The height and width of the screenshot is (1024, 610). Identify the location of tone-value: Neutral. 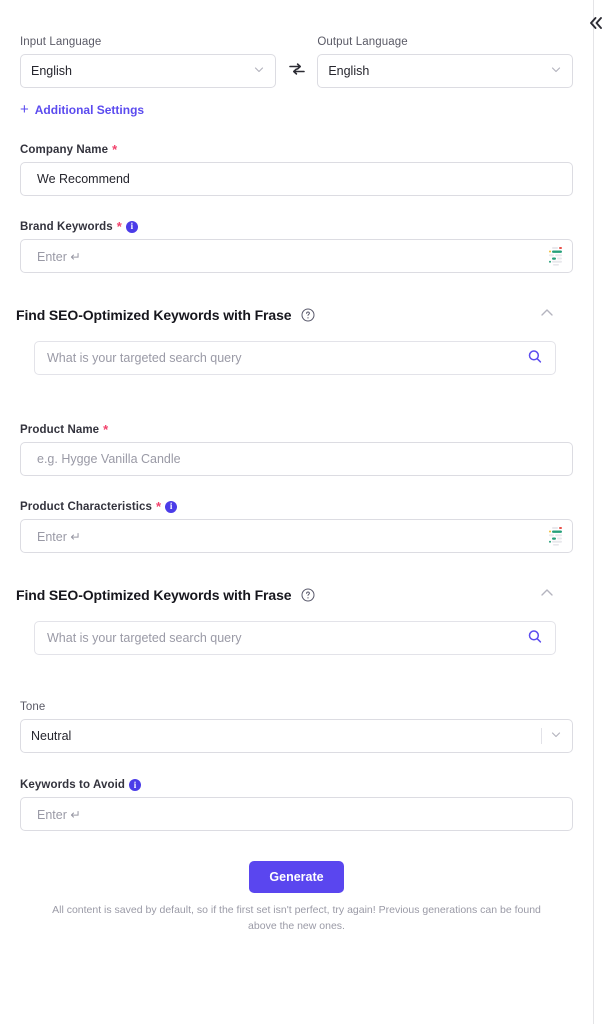
(51, 736).